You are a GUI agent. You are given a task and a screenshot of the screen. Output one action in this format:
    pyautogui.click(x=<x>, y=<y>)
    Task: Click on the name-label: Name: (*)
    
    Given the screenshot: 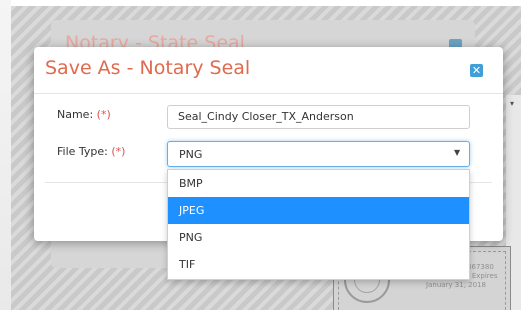 What is the action you would take?
    pyautogui.click(x=84, y=114)
    